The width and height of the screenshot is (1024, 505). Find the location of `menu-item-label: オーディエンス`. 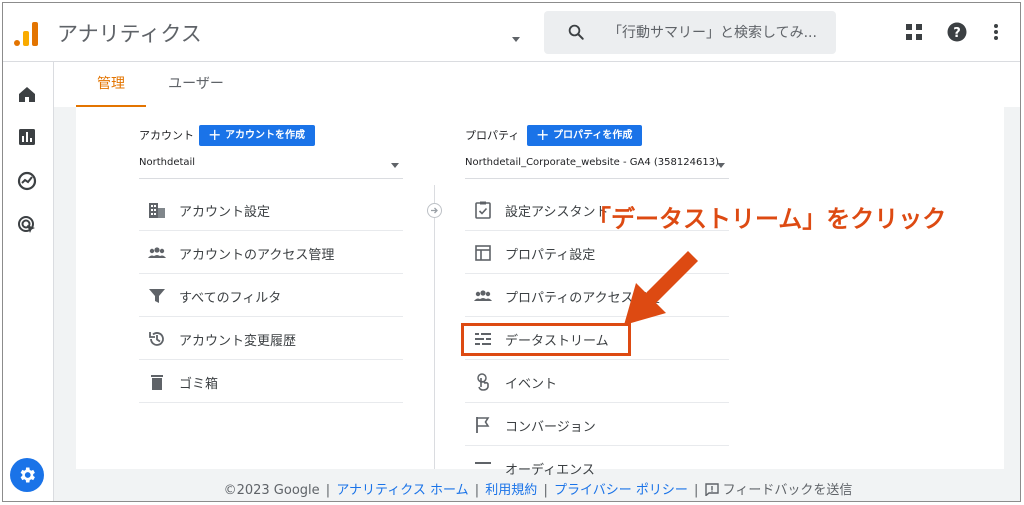

menu-item-label: オーディエンス is located at coordinates (550, 470).